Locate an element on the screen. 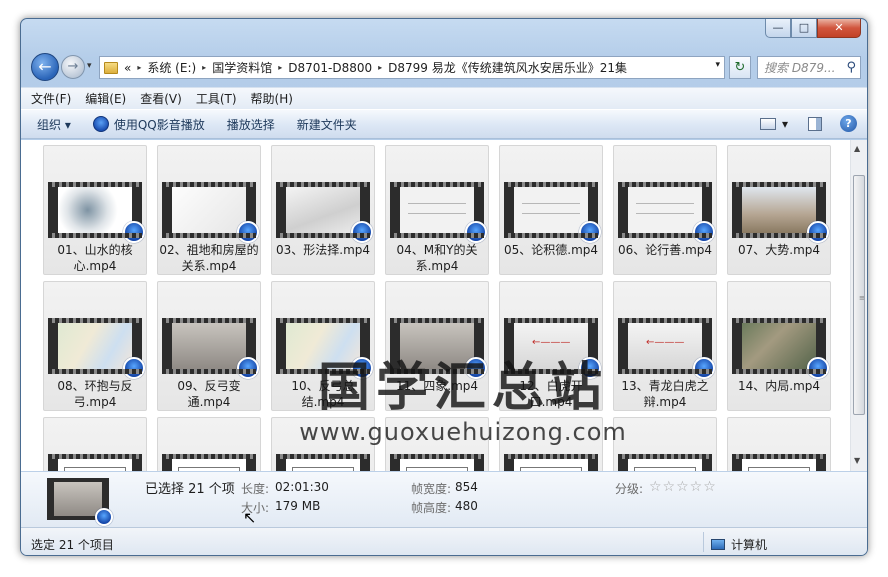 The width and height of the screenshot is (888, 577). file-tile: 12、白虎开口.mp4 is located at coordinates (551, 346).